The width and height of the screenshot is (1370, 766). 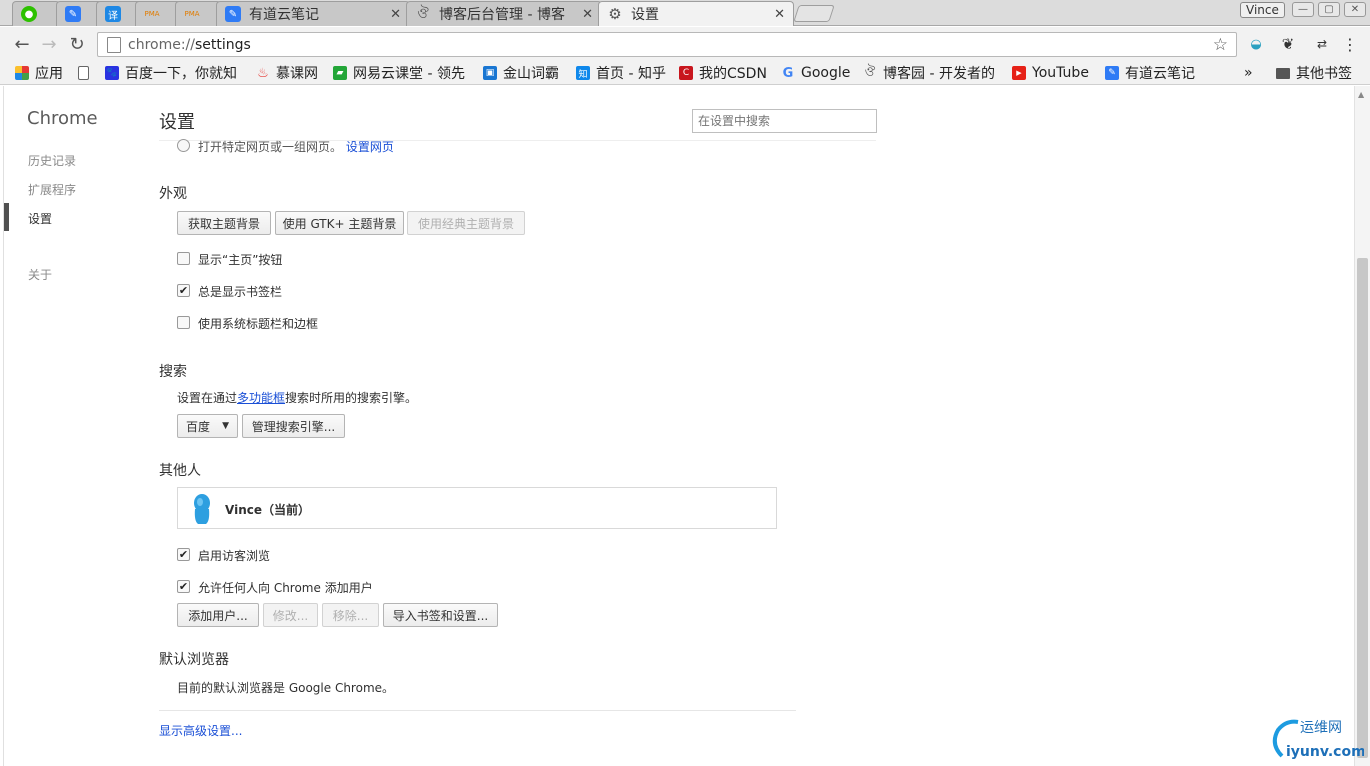 What do you see at coordinates (183, 145) in the screenshot?
I see `startup-specific-pages-radio` at bounding box center [183, 145].